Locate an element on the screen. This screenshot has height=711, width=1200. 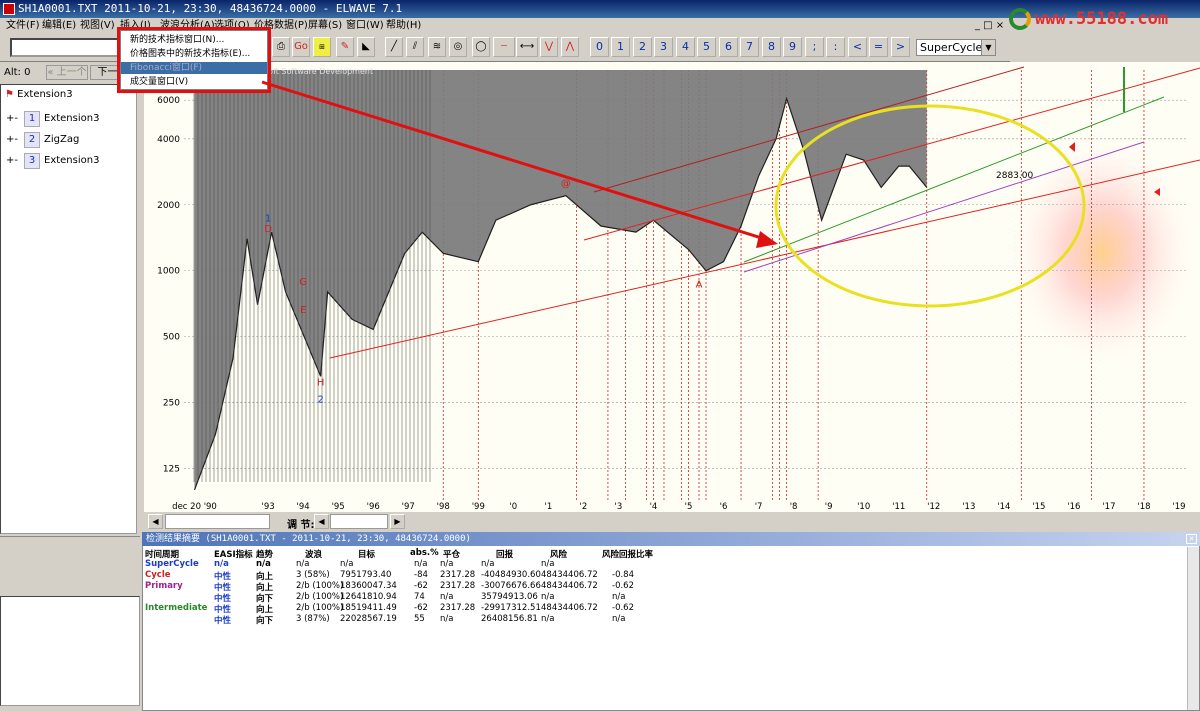
adjust-right-icon: ▶ is located at coordinates (397, 521).